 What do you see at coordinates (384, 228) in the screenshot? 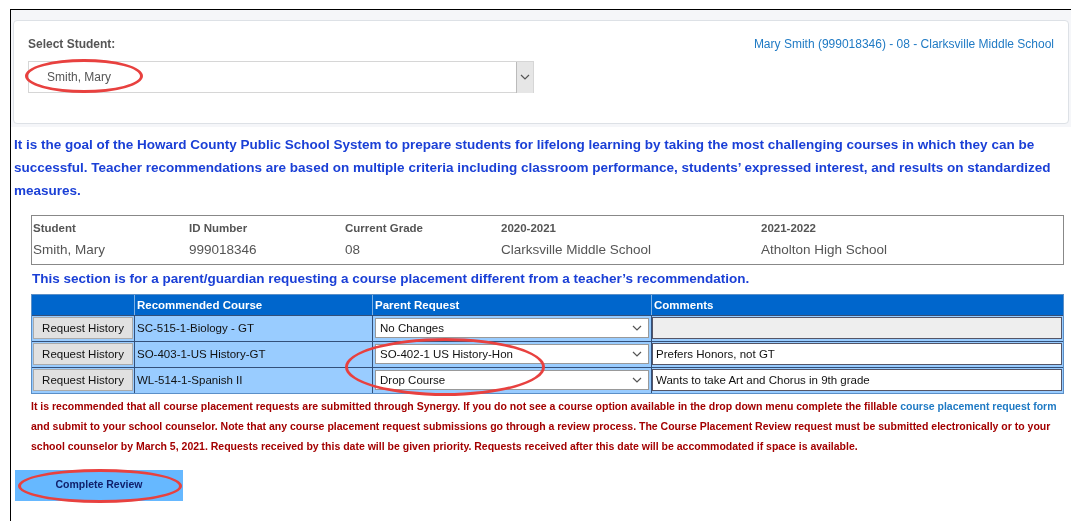
I see `column-header: Current Grade` at bounding box center [384, 228].